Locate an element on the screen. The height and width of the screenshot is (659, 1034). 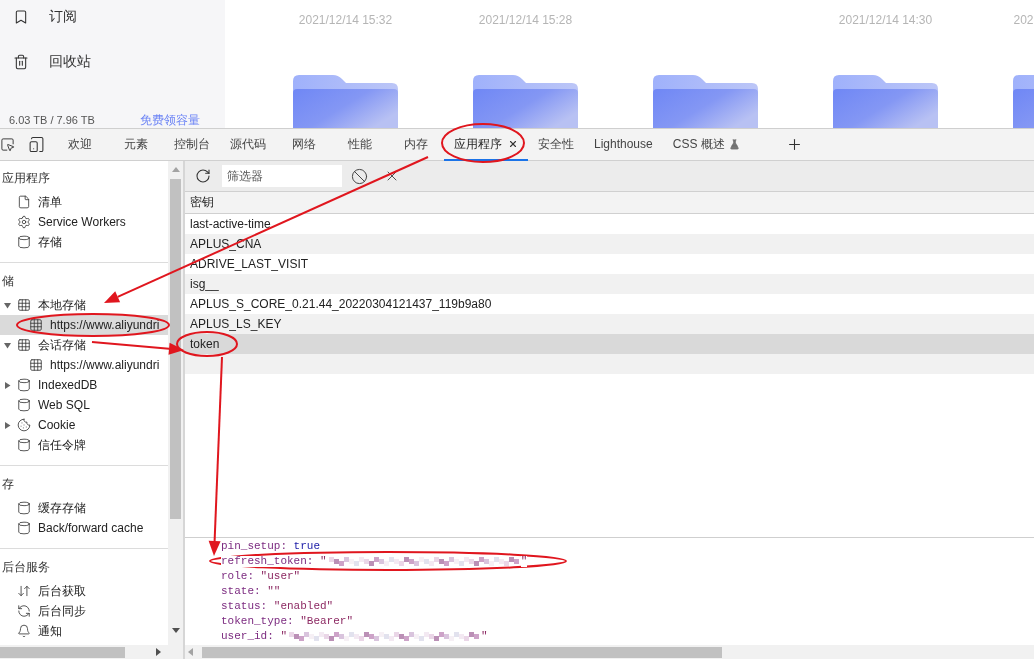
tree-item: 后台同步 is located at coordinates (84, 611).